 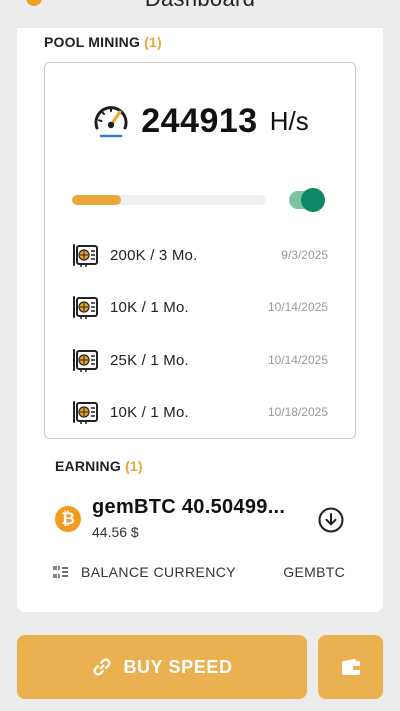 I want to click on speedometer-icon, so click(x=111, y=122).